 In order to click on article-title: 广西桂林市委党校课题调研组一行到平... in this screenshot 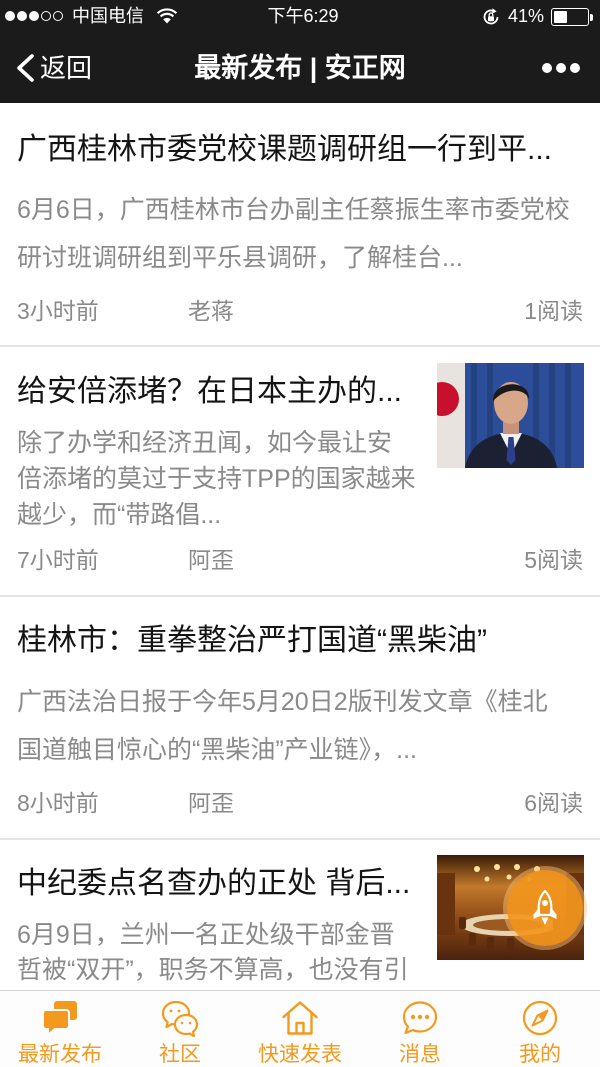, I will do `click(285, 149)`.